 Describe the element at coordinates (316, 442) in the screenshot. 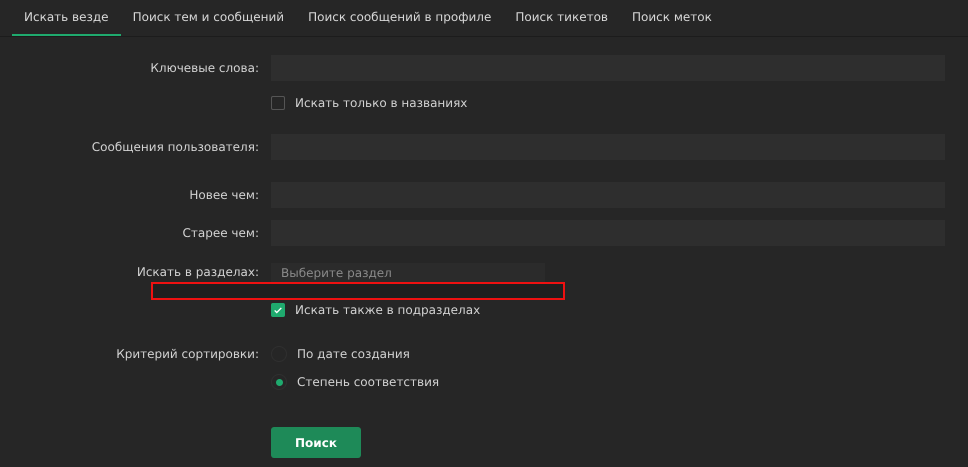

I see `search-button: Поиск` at that location.